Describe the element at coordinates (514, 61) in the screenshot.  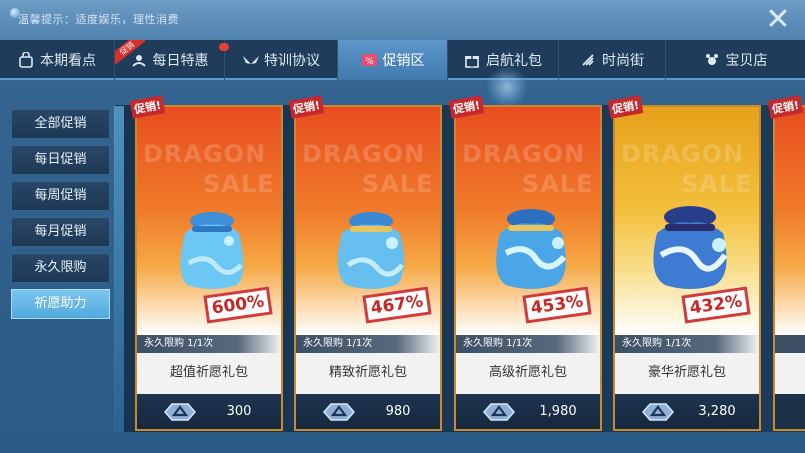
I see `tab-label: 启航礼包` at that location.